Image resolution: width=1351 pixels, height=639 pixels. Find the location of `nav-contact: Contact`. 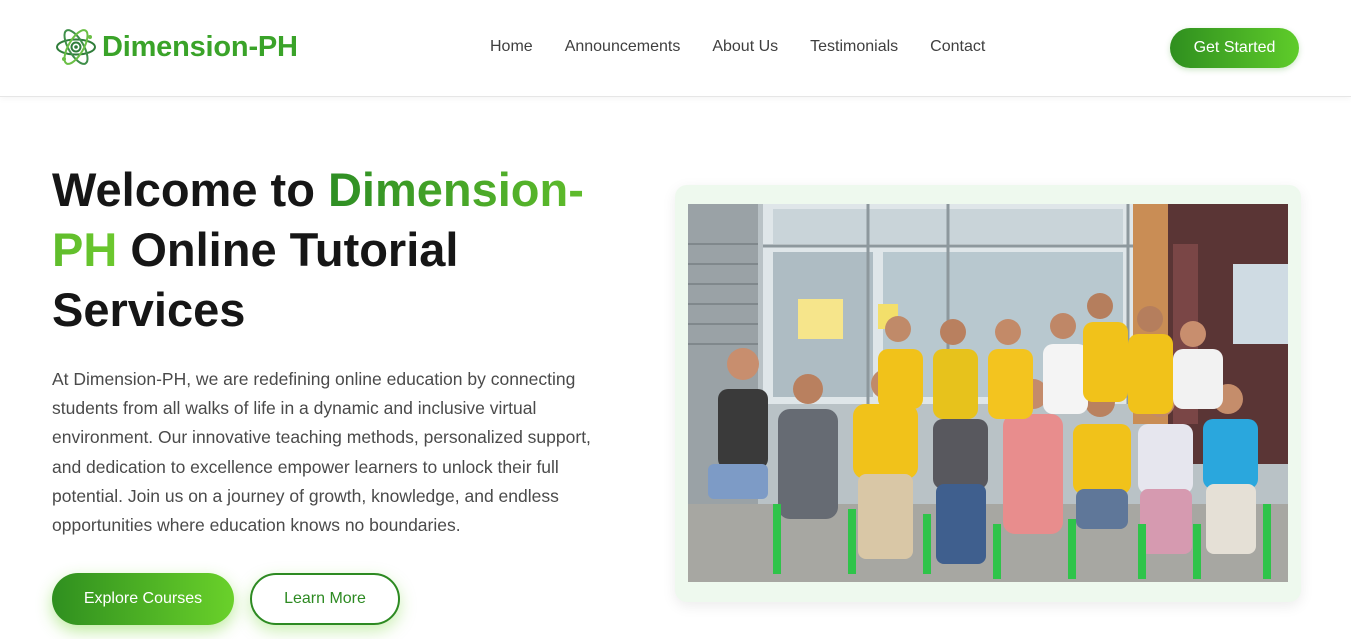

nav-contact: Contact is located at coordinates (957, 47).